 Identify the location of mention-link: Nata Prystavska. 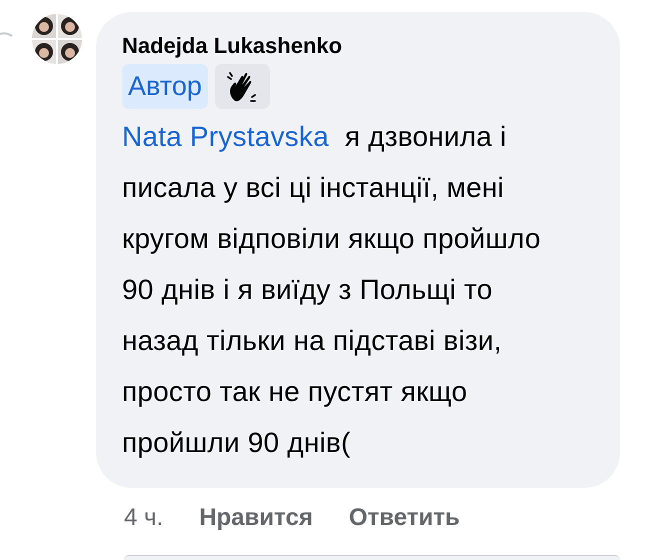
(225, 136).